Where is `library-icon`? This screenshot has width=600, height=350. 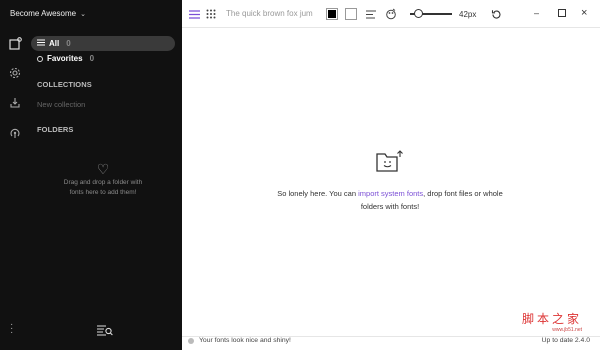 library-icon is located at coordinates (15, 43).